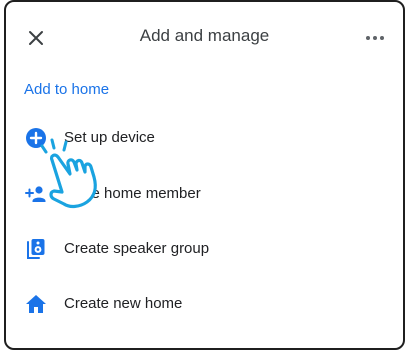 This screenshot has height=350, width=409. I want to click on more-options-button, so click(375, 38).